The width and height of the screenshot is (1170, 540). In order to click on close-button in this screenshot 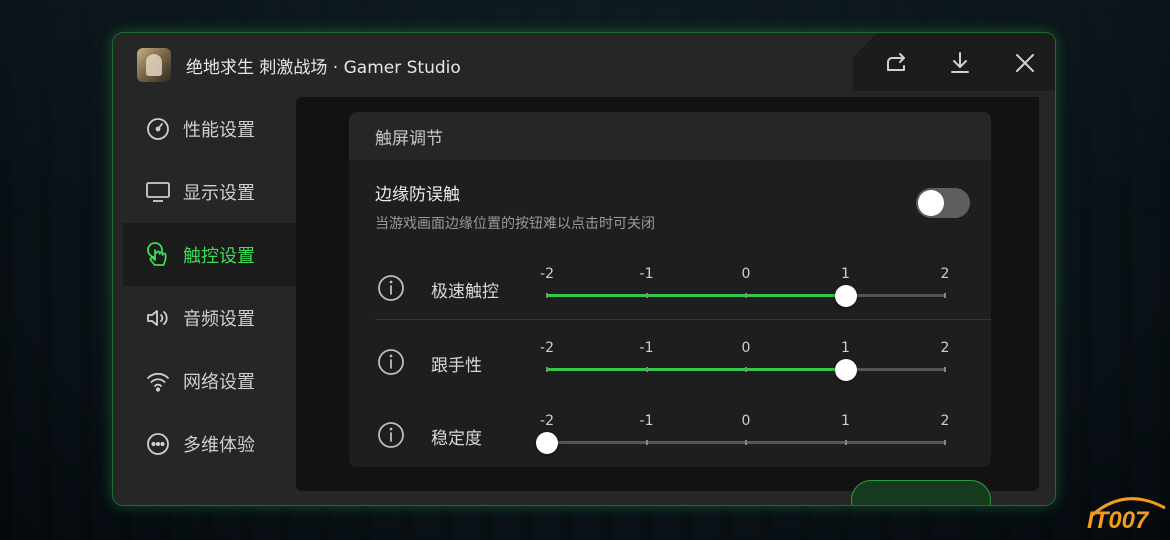, I will do `click(1025, 63)`.